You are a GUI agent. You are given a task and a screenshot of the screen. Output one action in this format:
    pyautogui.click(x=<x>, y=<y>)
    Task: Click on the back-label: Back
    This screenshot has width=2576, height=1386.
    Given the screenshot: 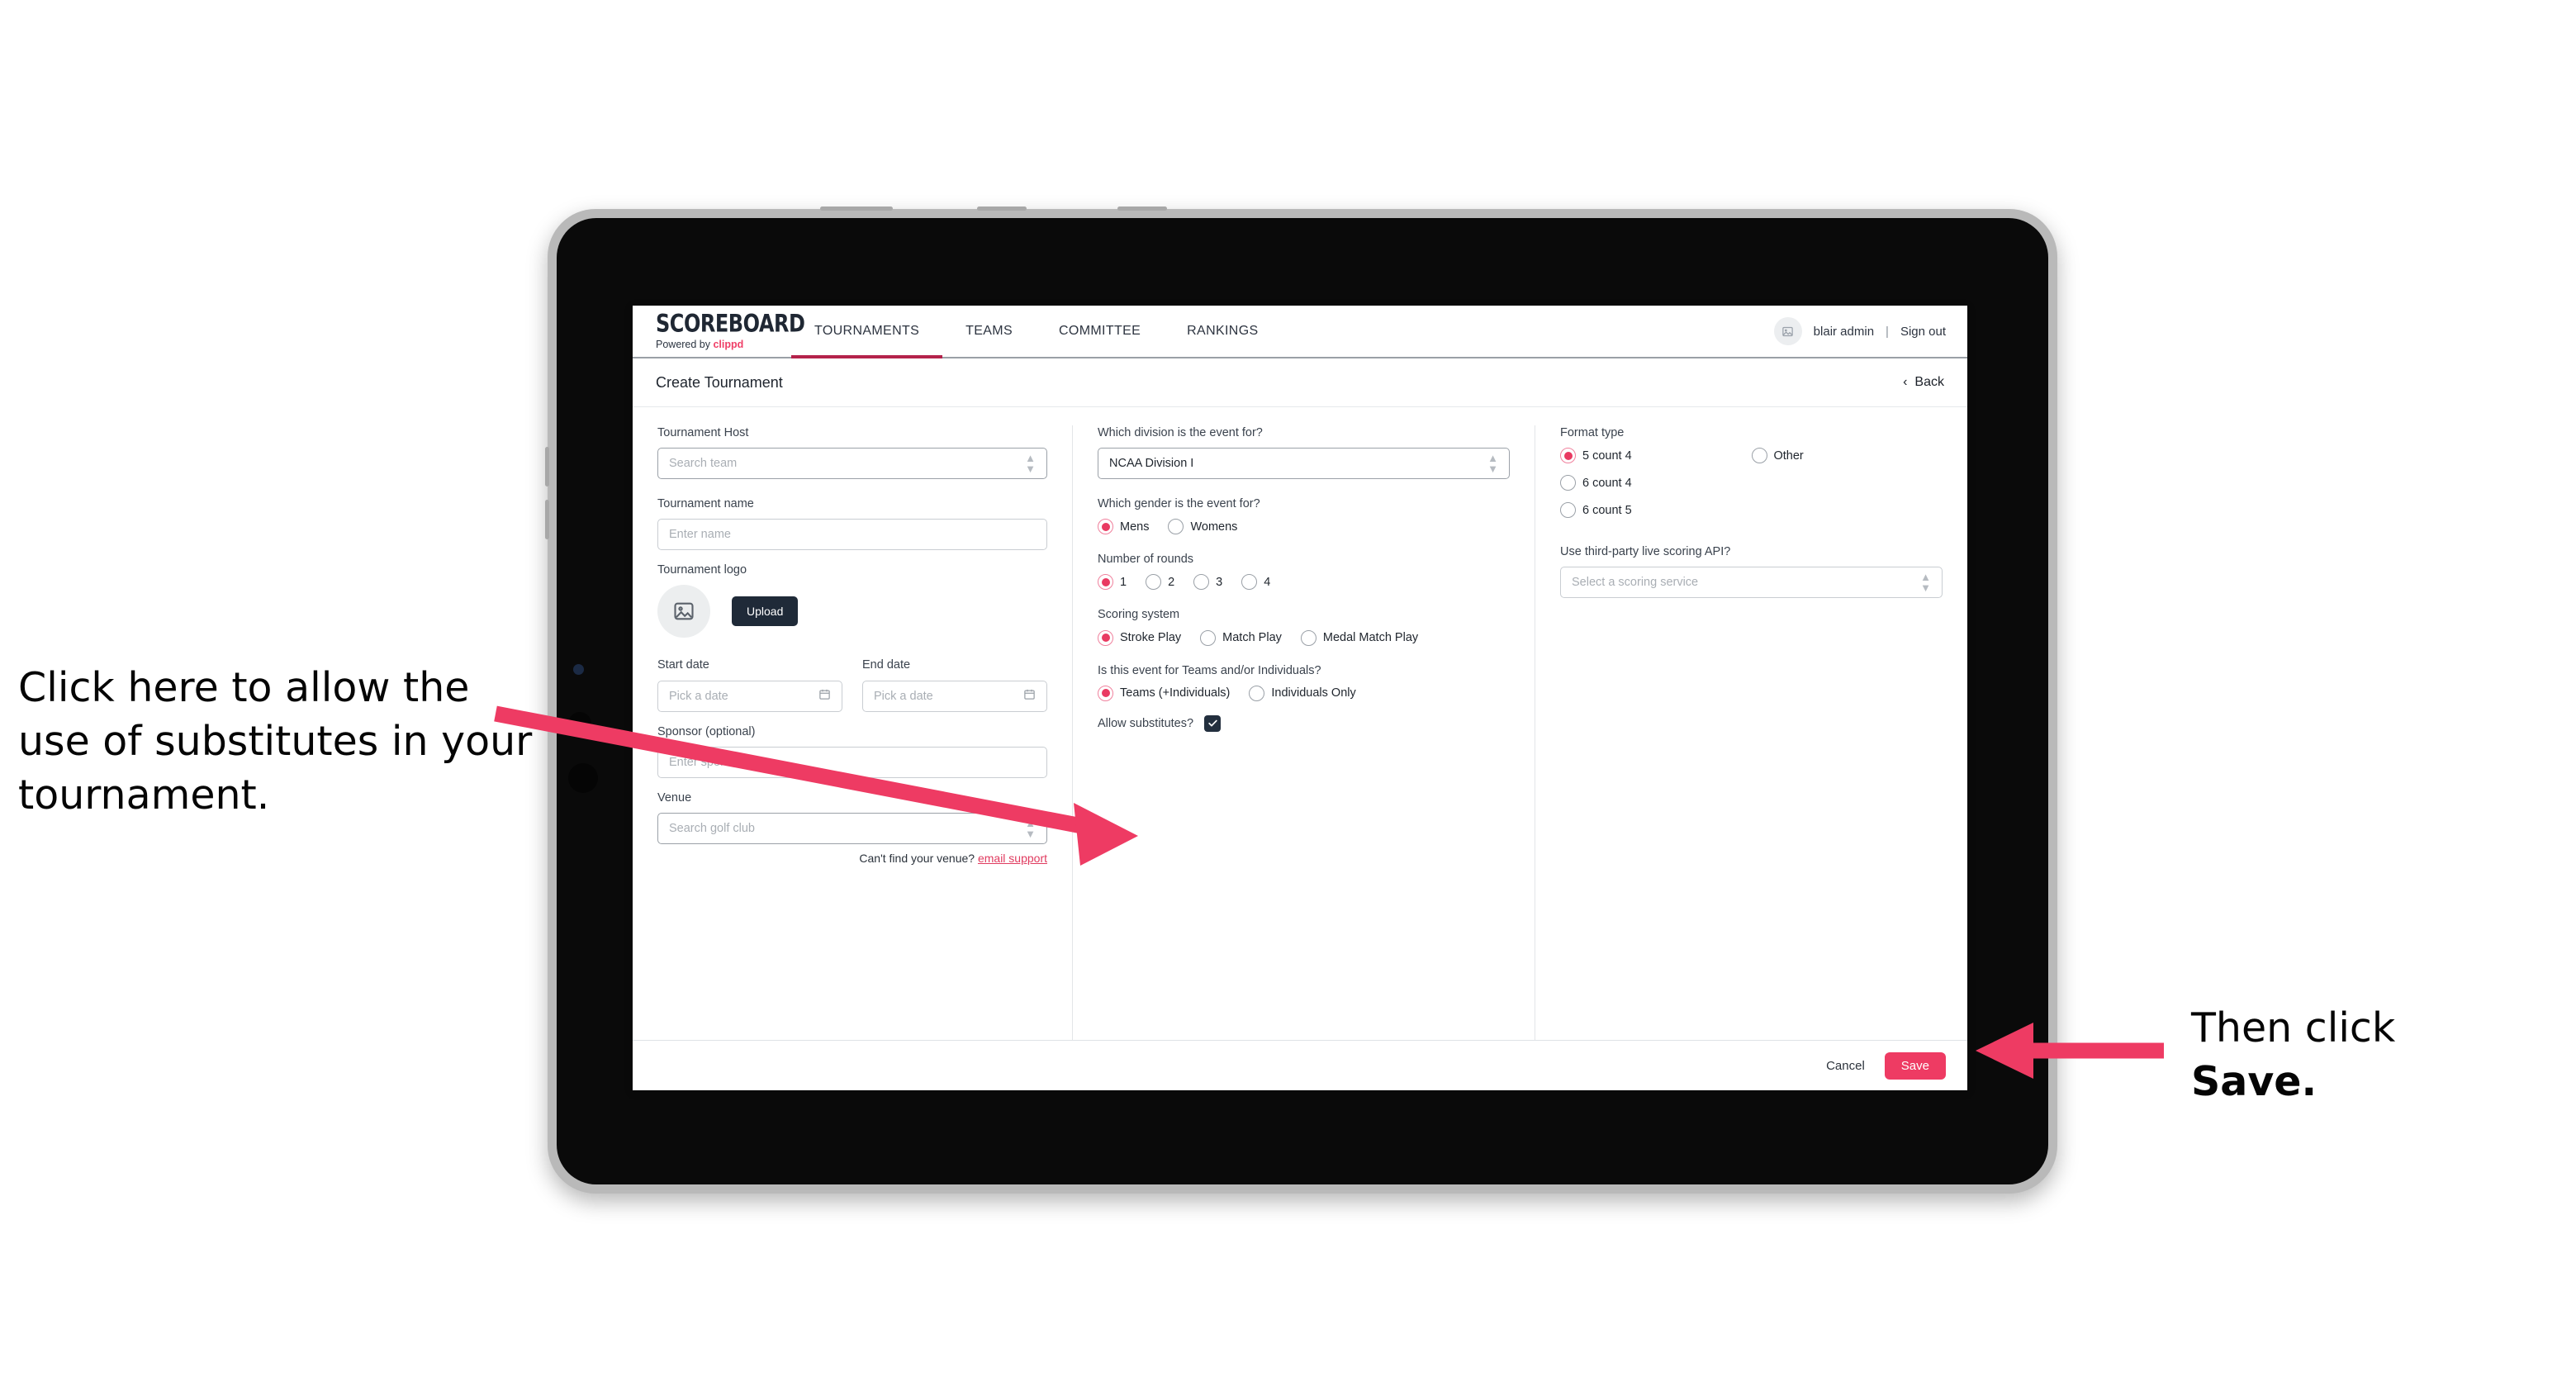 What is the action you would take?
    pyautogui.click(x=1929, y=382)
    